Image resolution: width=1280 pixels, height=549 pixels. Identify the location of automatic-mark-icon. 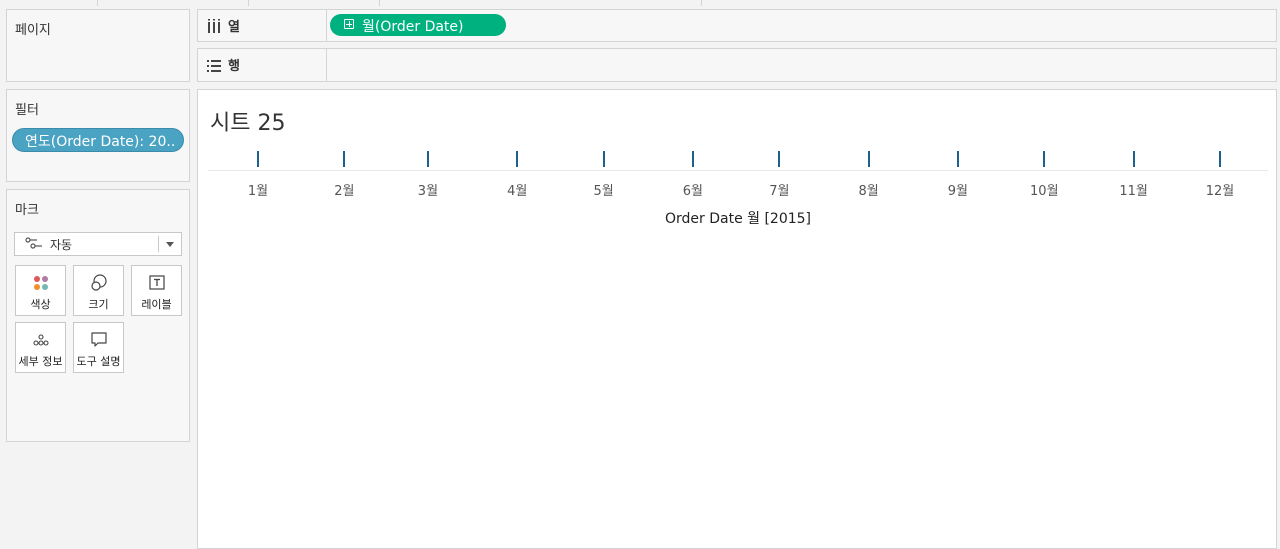
(33, 243).